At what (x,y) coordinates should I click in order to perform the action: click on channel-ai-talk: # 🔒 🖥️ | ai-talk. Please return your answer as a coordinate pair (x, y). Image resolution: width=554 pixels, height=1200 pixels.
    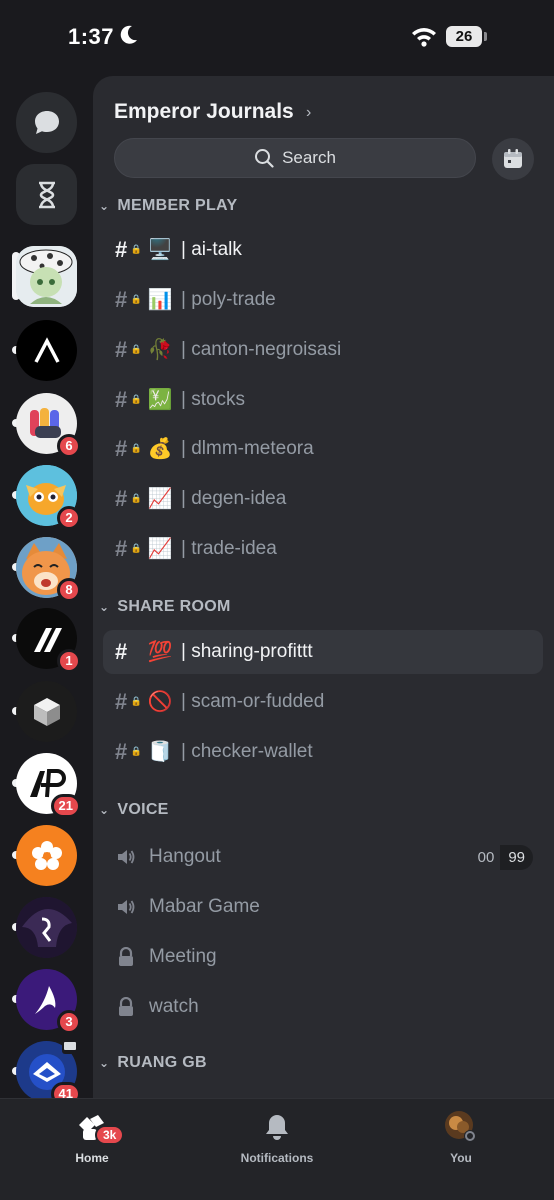
    Looking at the image, I should click on (323, 250).